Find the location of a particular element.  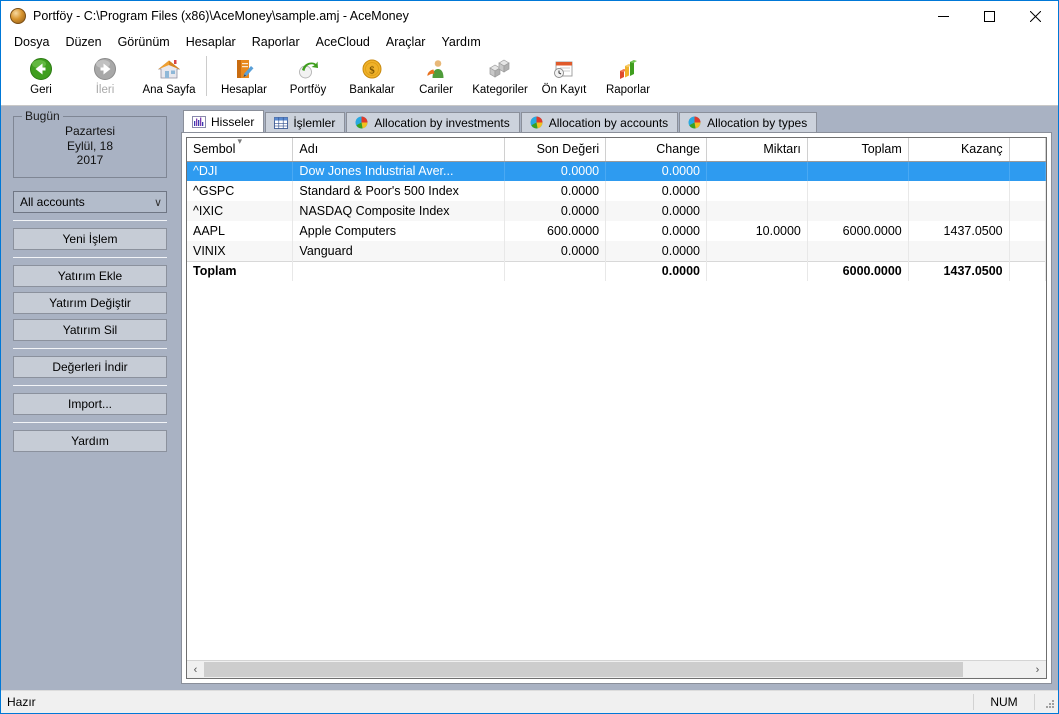

scroll-right-arrow-icon: › is located at coordinates (1037, 669).